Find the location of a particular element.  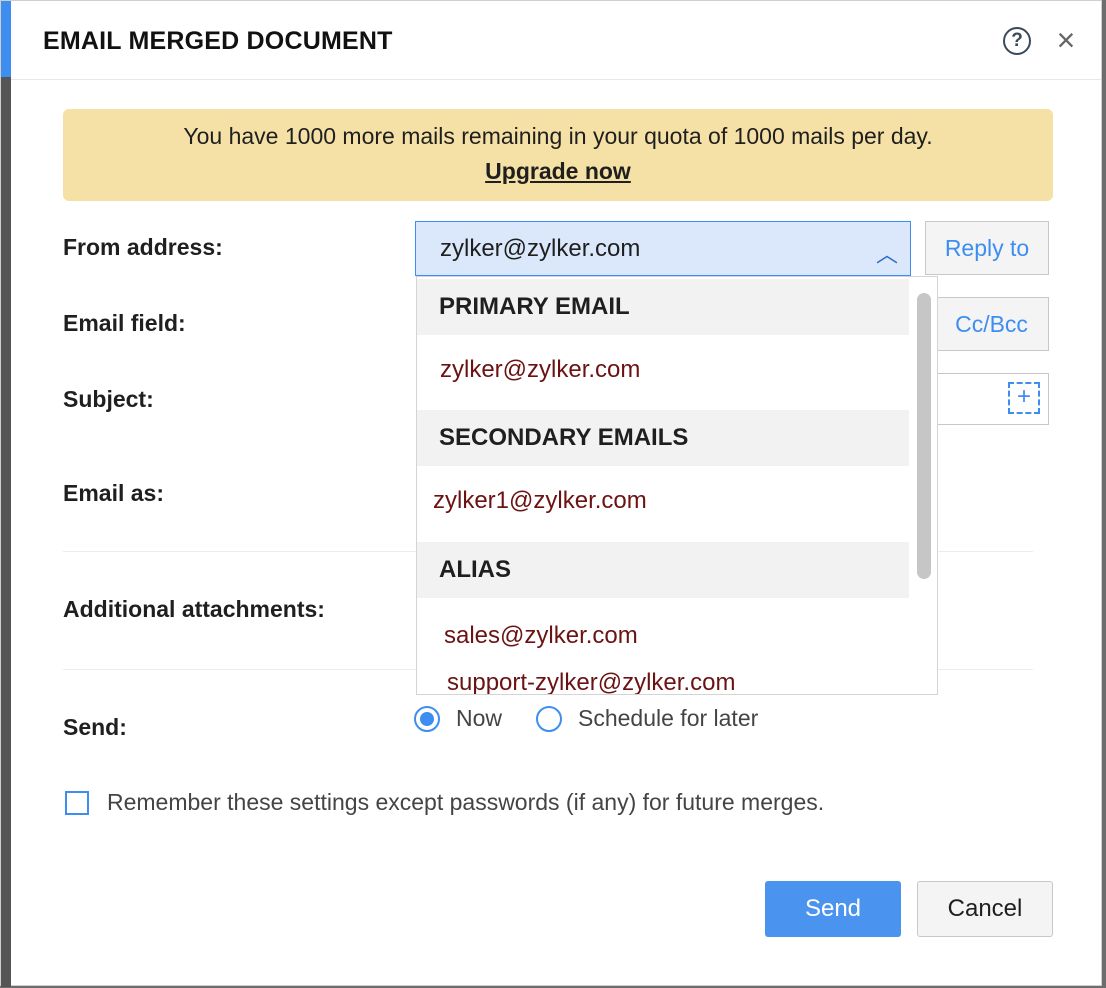

close-icon: × is located at coordinates (1066, 40).